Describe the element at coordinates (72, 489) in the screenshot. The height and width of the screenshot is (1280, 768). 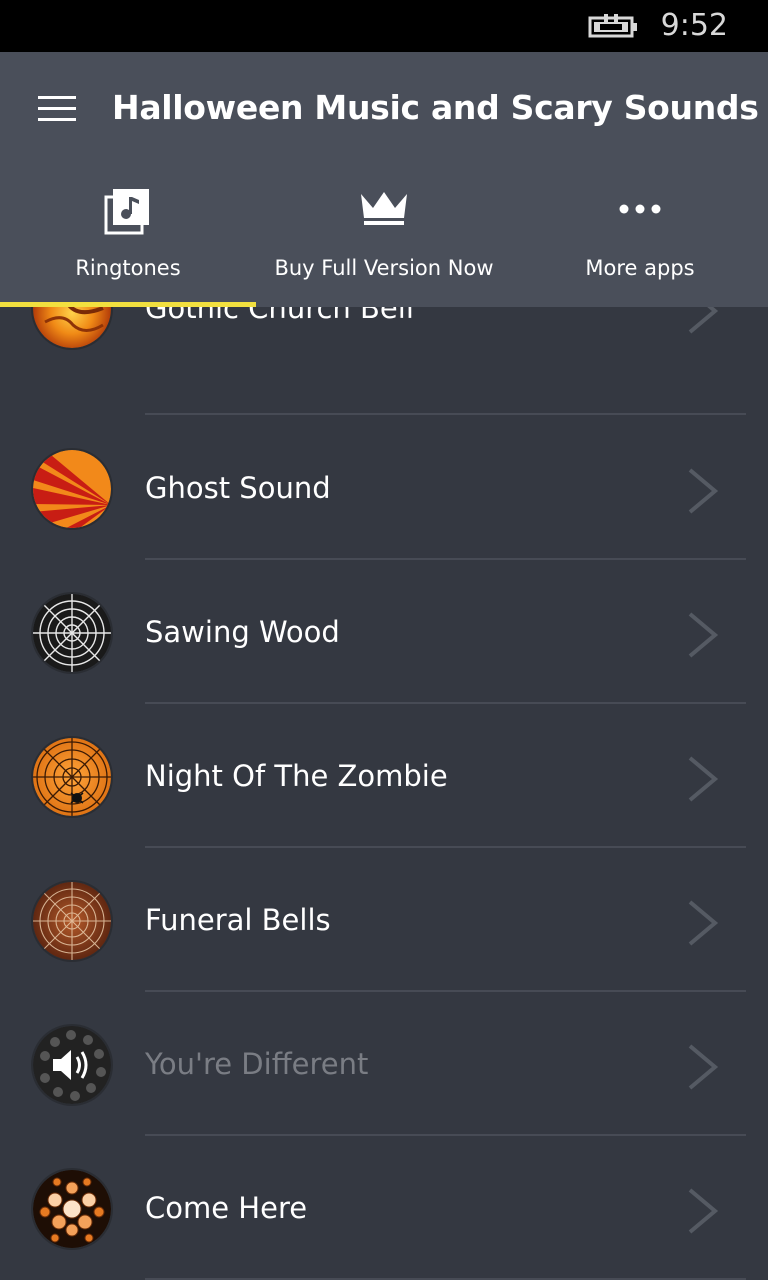
I see `red-stripes-icon` at that location.